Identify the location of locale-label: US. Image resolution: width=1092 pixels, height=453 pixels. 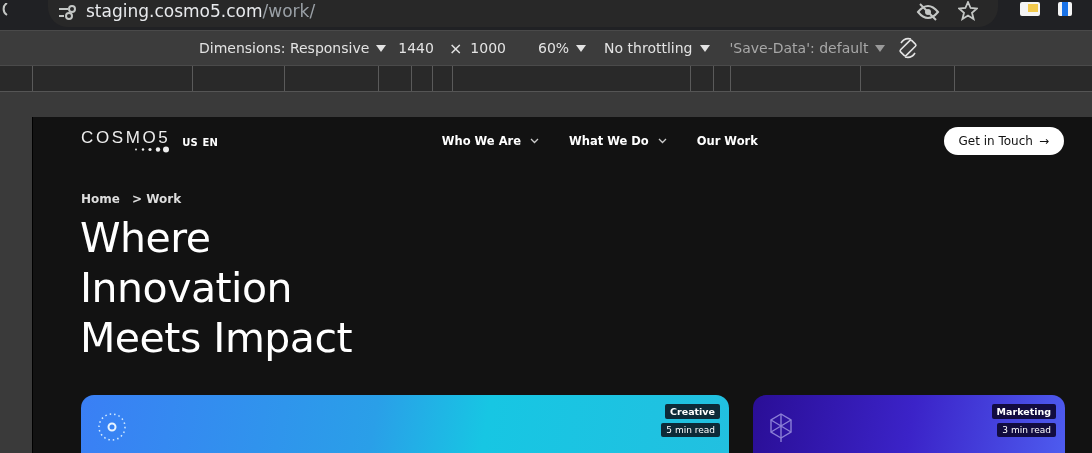
(190, 142).